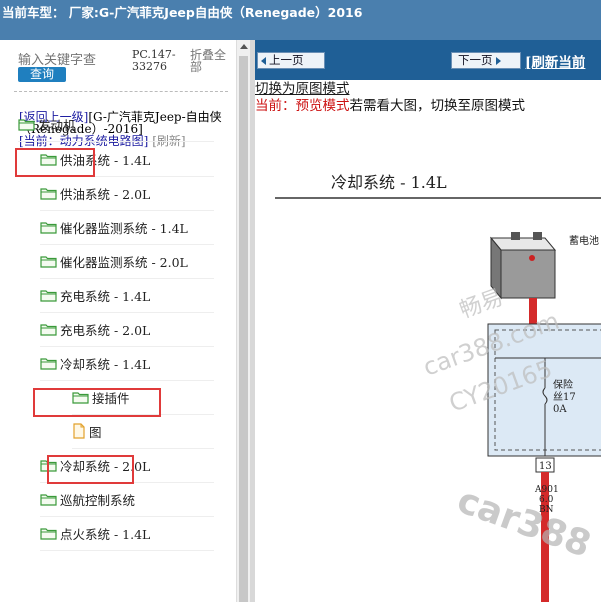  What do you see at coordinates (545, 466) in the screenshot?
I see `connector-pin-number: 13` at bounding box center [545, 466].